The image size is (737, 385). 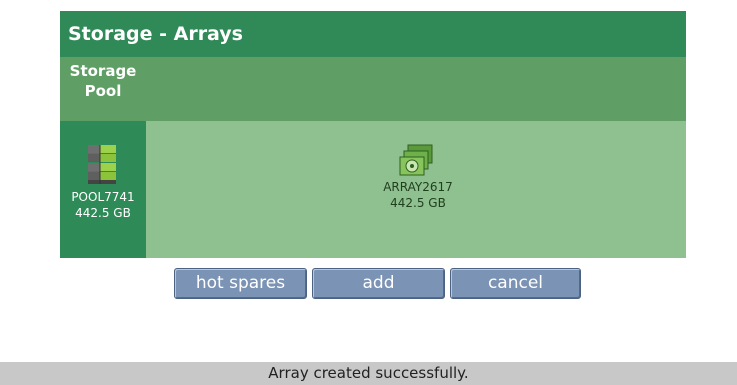 I want to click on storage-pool-icon, so click(x=102, y=164).